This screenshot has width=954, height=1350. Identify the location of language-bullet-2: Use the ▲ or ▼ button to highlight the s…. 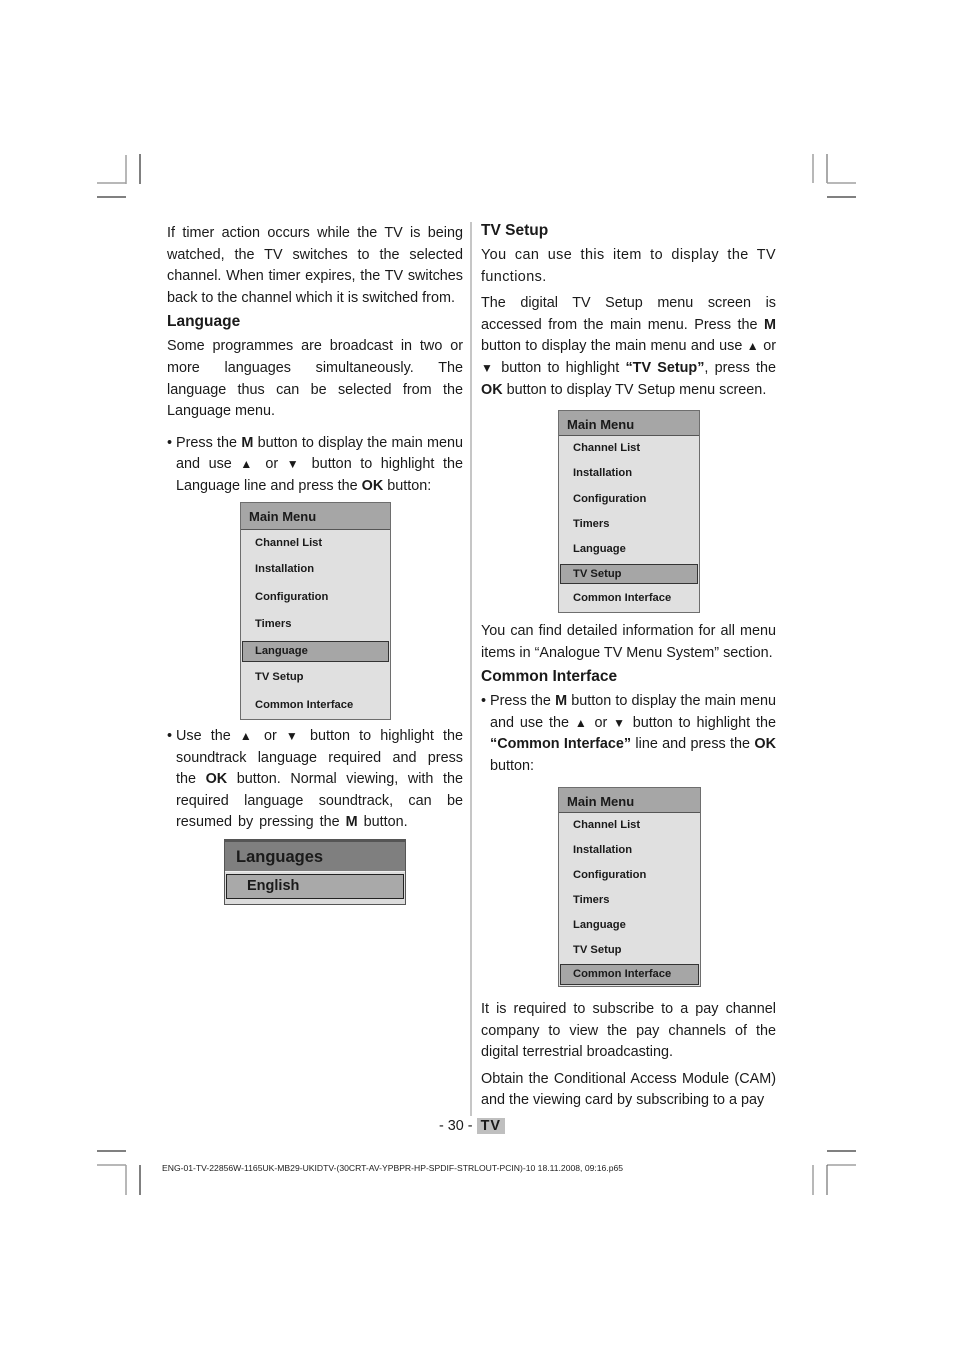
(315, 780).